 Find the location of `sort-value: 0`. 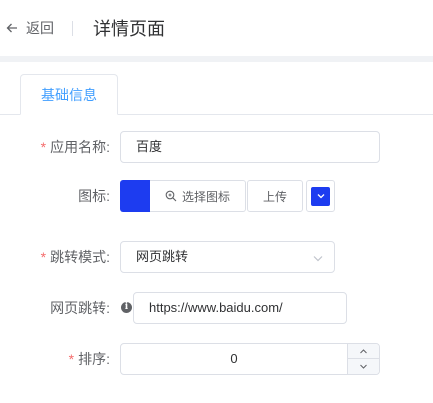

sort-value: 0 is located at coordinates (234, 359).